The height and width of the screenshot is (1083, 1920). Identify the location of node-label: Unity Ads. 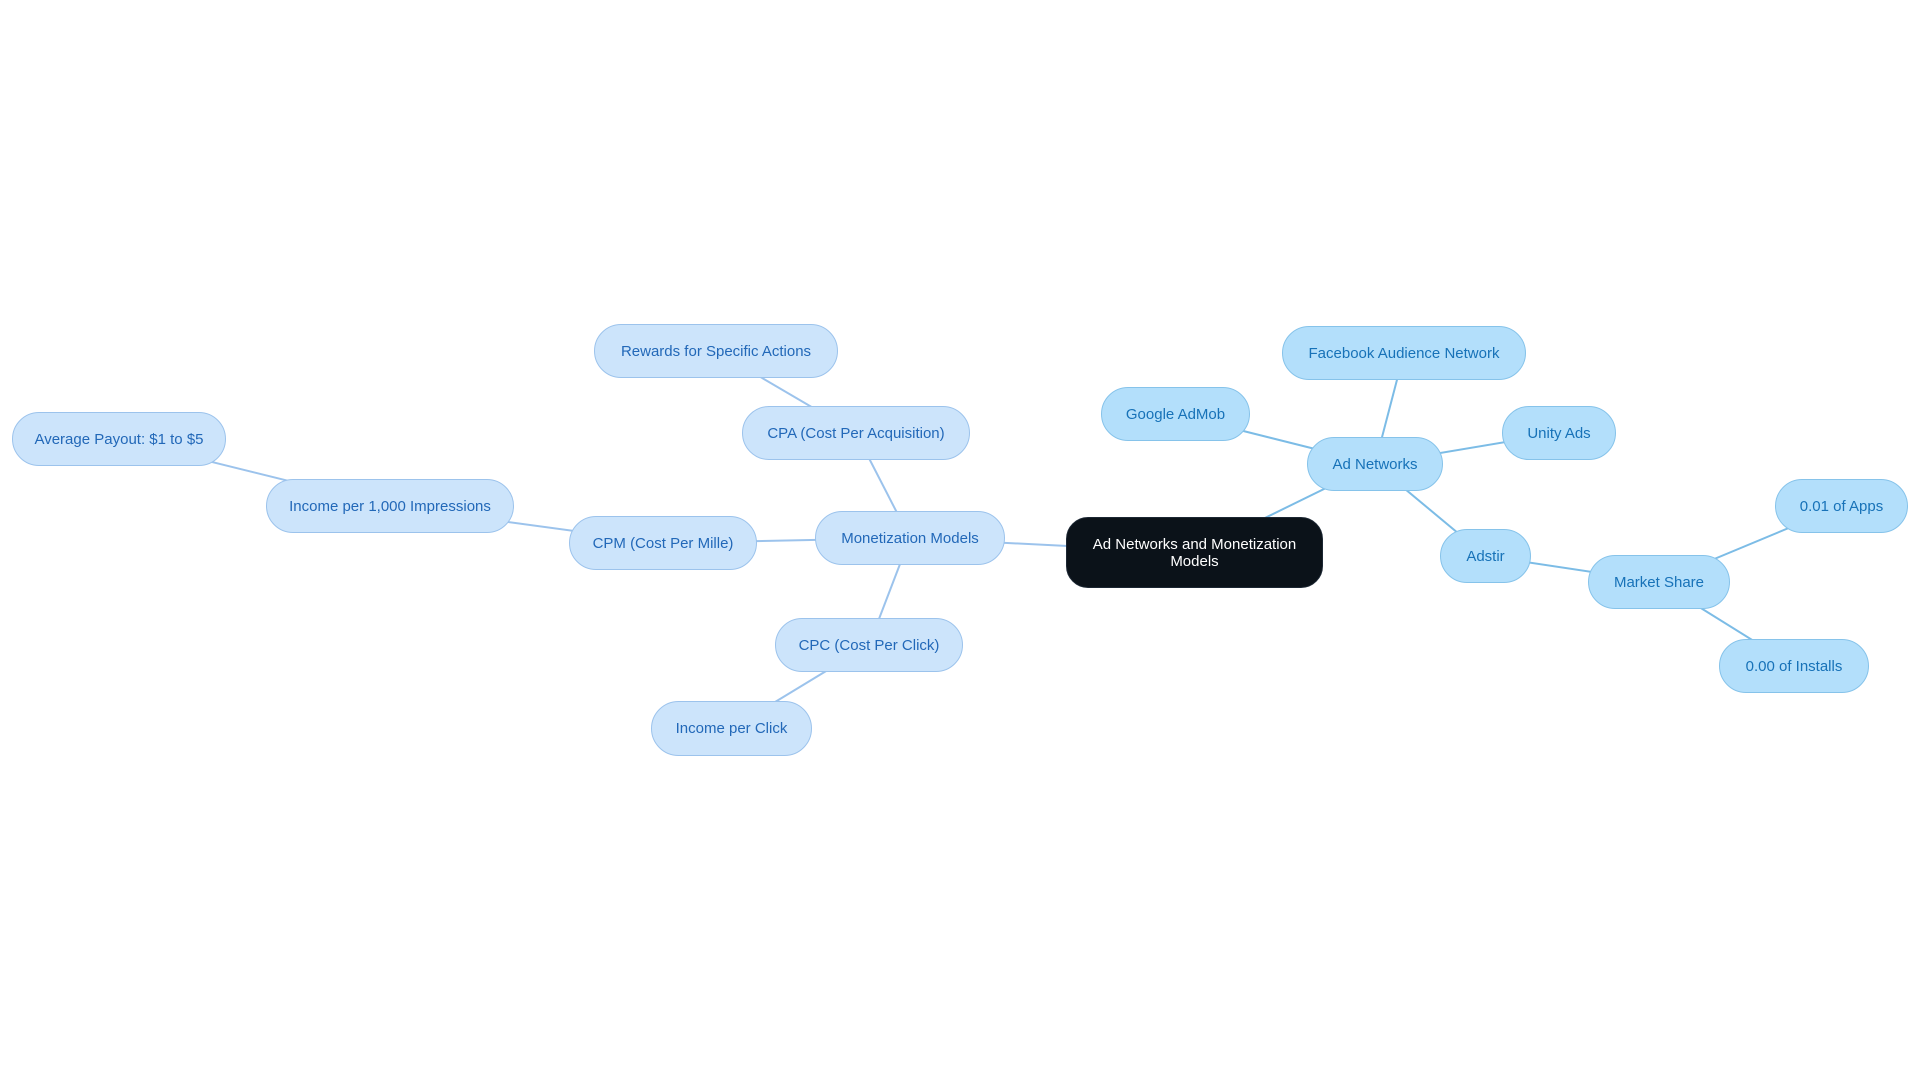
(1559, 433).